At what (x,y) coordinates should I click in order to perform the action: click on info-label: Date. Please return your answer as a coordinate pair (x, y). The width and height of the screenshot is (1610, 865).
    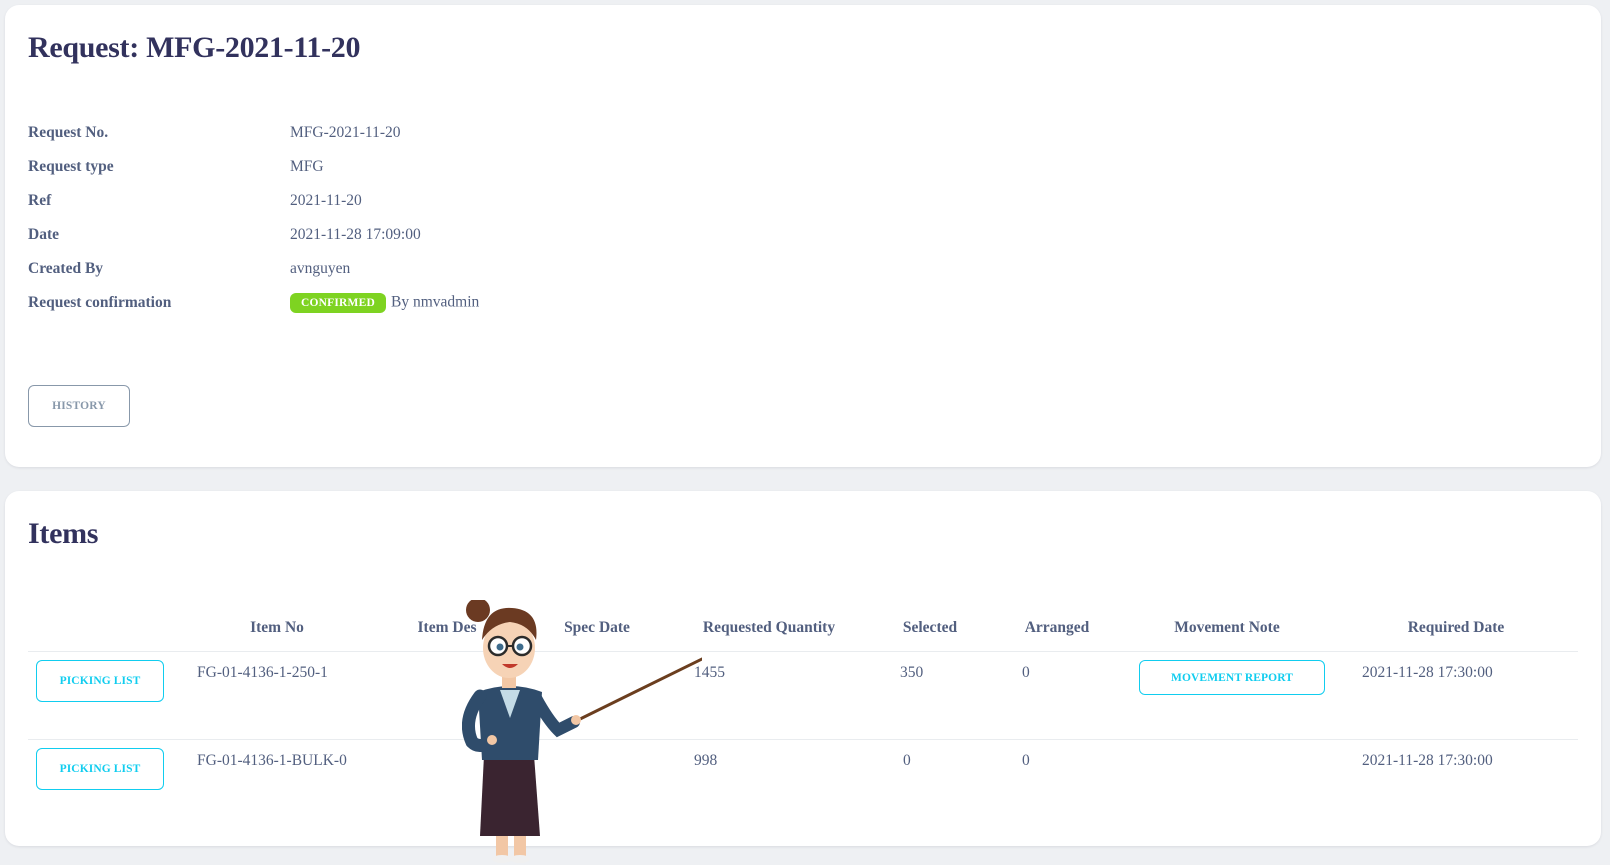
    Looking at the image, I should click on (43, 234).